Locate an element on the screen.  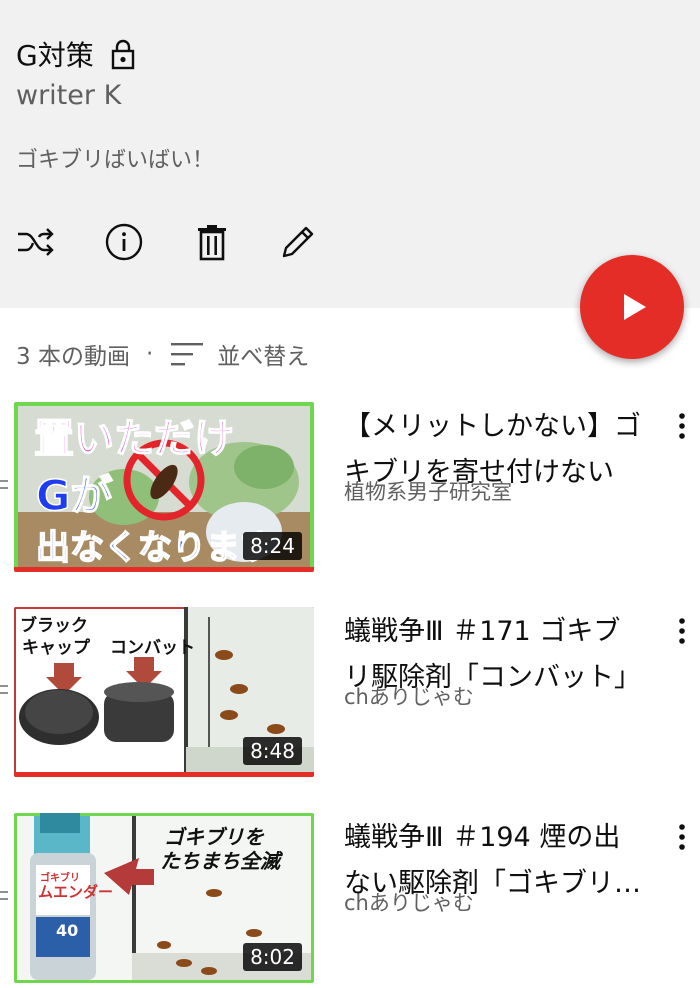
edit-button is located at coordinates (298, 242).